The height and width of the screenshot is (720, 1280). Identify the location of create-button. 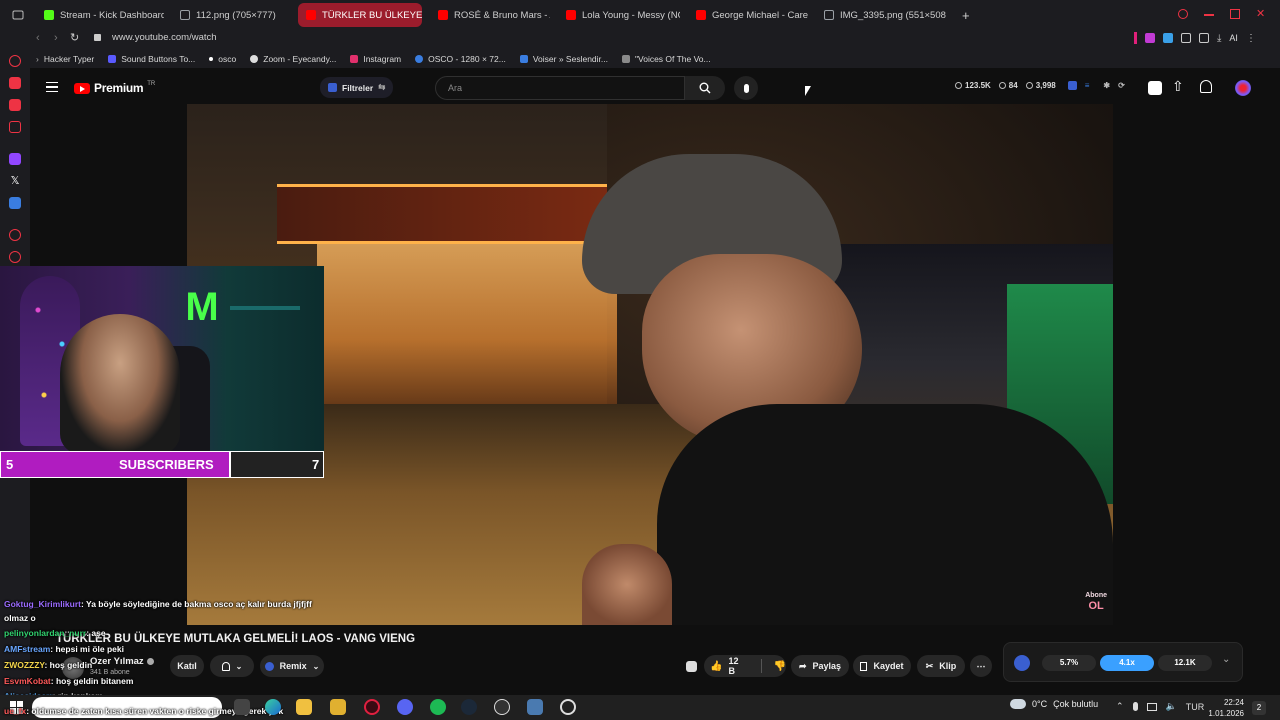
(1155, 88).